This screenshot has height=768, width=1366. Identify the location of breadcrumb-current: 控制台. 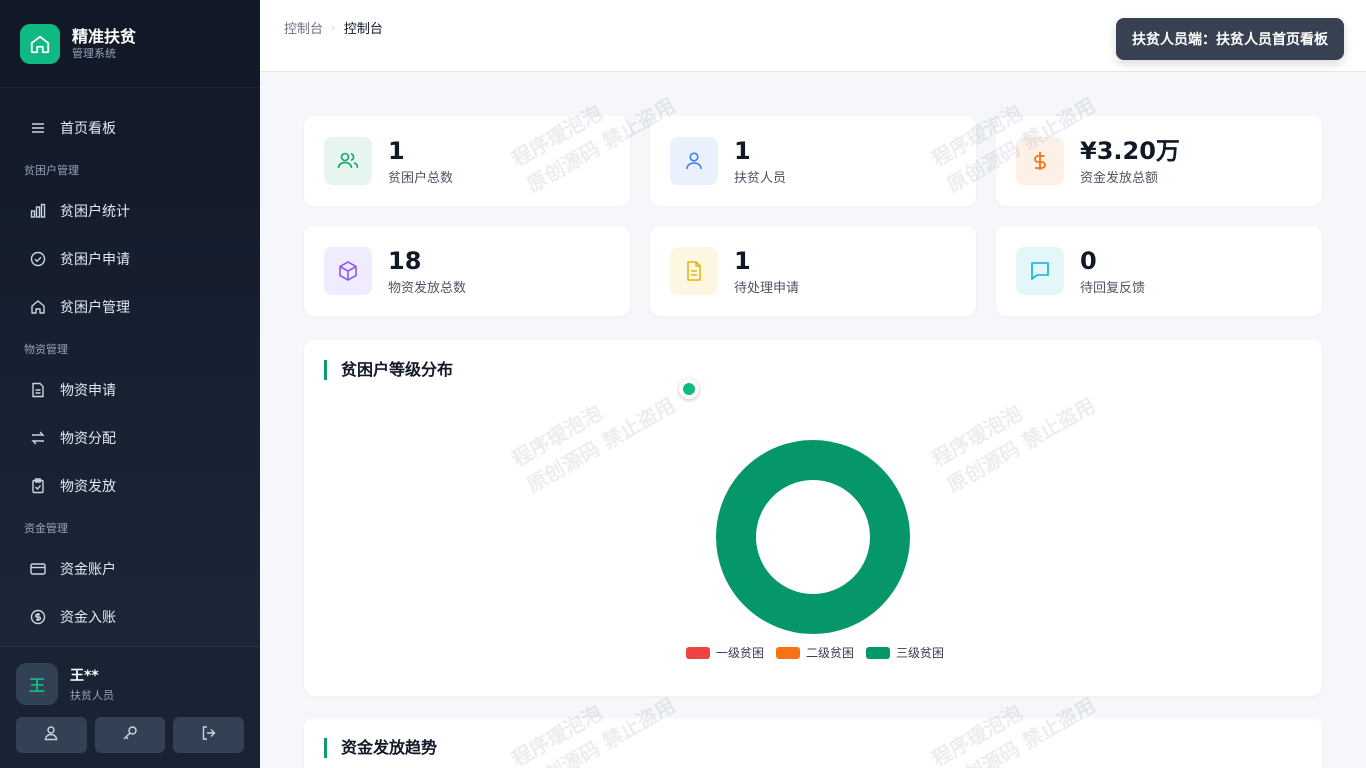
(363, 29).